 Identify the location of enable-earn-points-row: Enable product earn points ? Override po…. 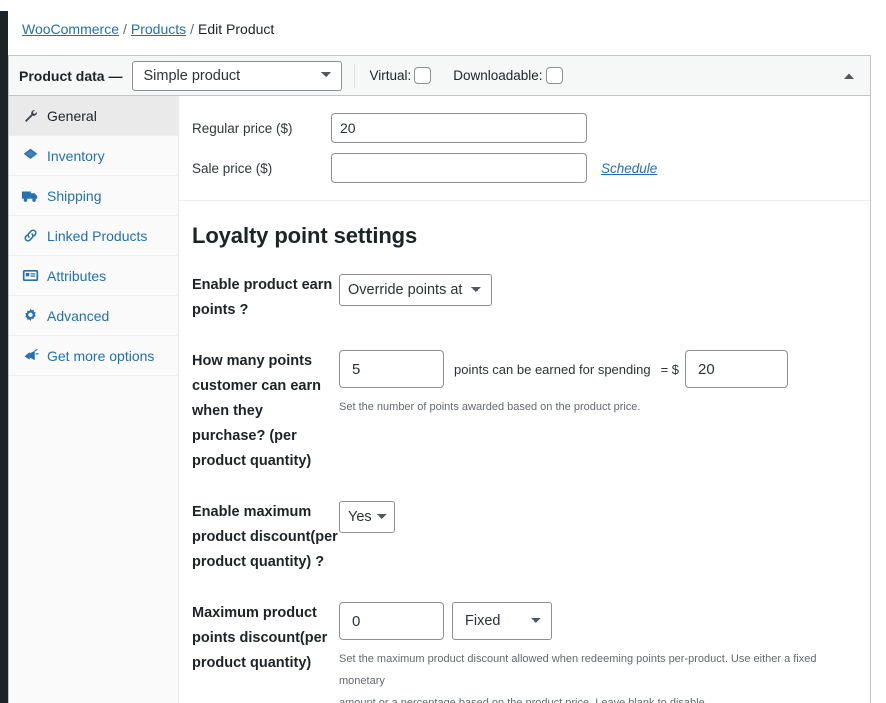
(524, 298).